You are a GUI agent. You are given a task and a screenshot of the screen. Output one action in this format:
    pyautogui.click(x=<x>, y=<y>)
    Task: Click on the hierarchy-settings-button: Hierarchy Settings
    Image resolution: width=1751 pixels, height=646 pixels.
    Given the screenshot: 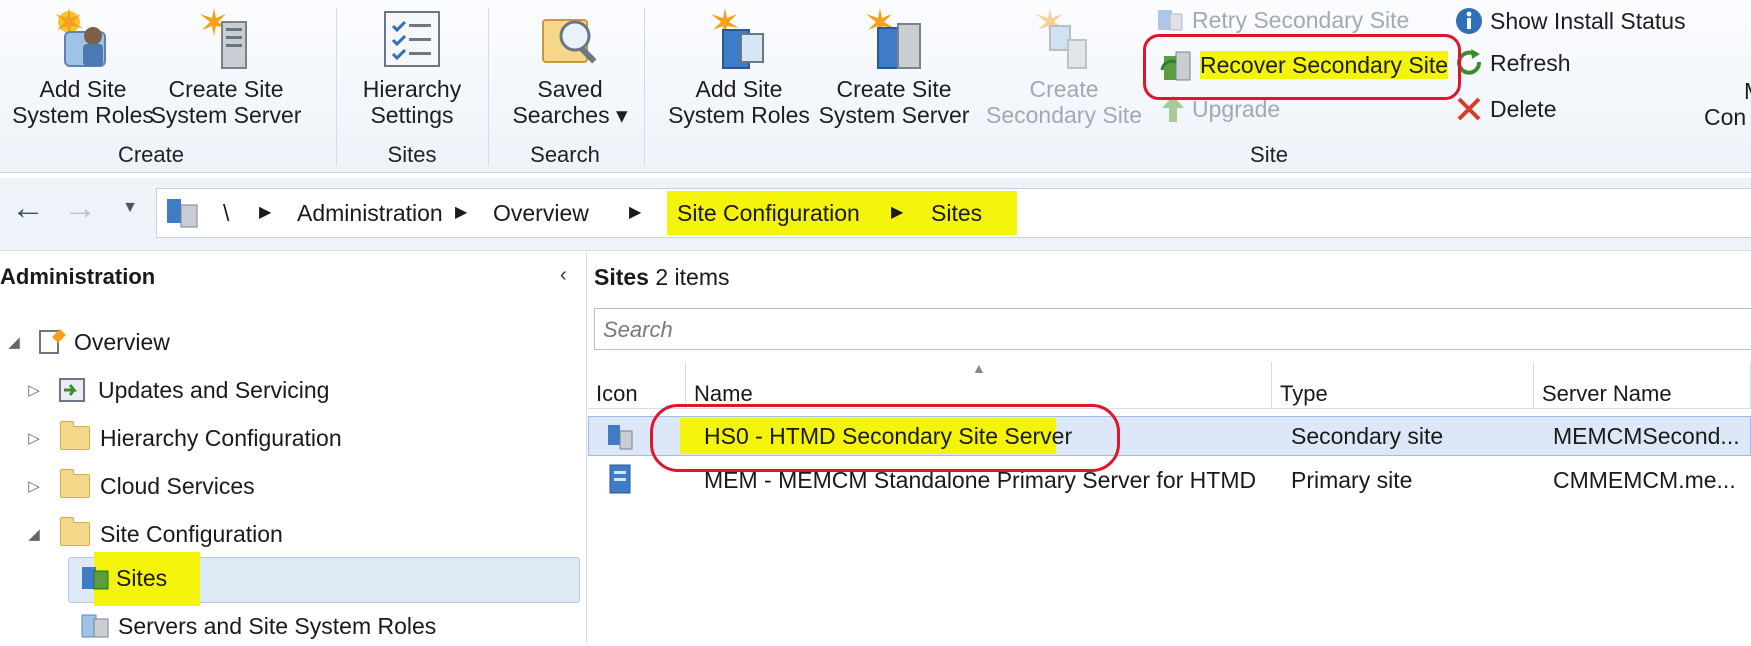 What is the action you would take?
    pyautogui.click(x=412, y=67)
    